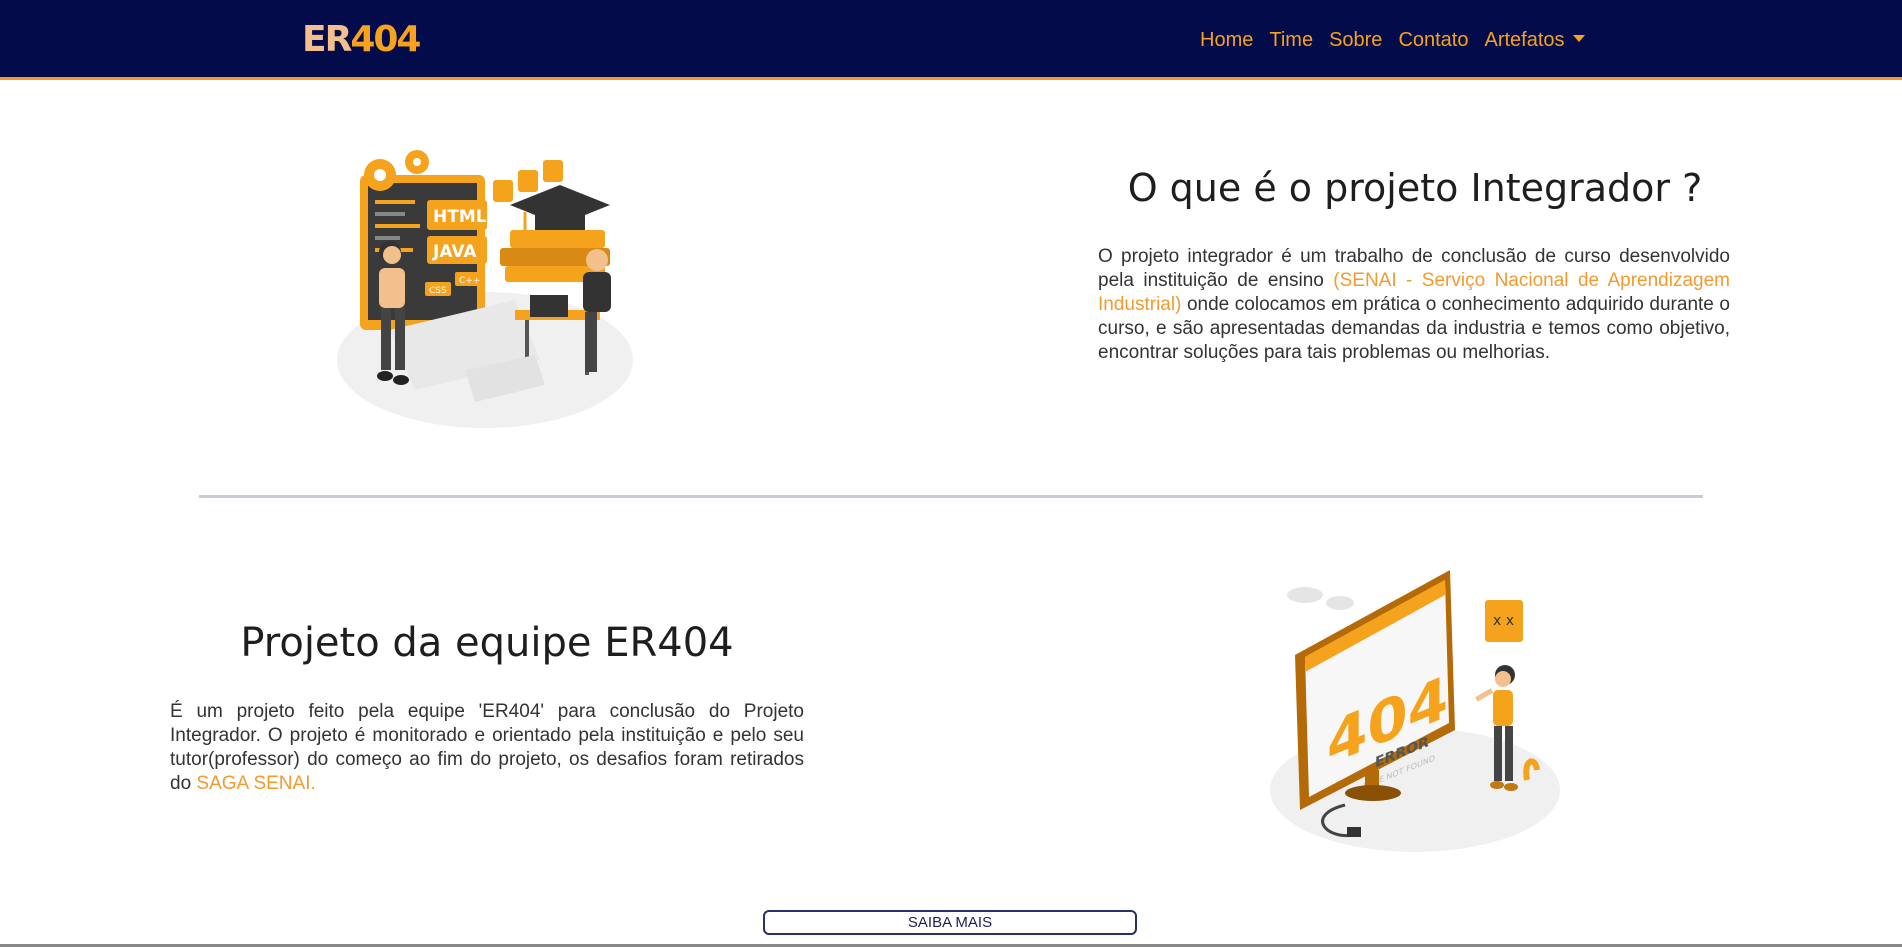 The image size is (1902, 947). Describe the element at coordinates (1578, 38) in the screenshot. I see `caret-down-icon` at that location.